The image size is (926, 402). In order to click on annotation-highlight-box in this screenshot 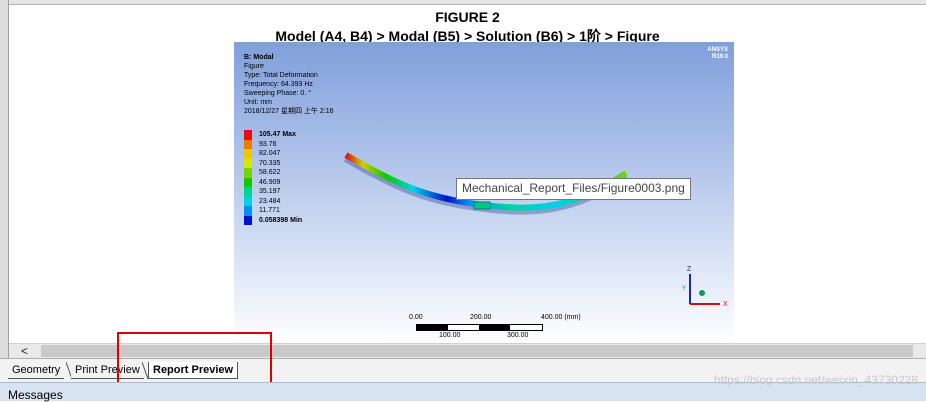, I will do `click(194, 359)`.